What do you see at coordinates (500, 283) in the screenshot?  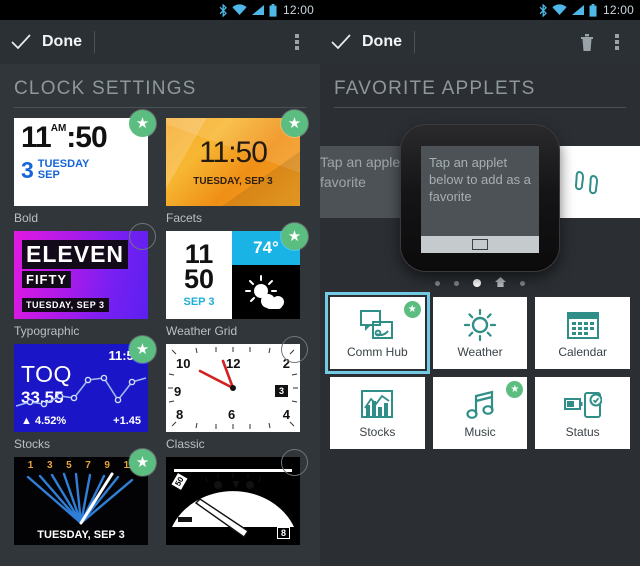 I see `home-icon` at bounding box center [500, 283].